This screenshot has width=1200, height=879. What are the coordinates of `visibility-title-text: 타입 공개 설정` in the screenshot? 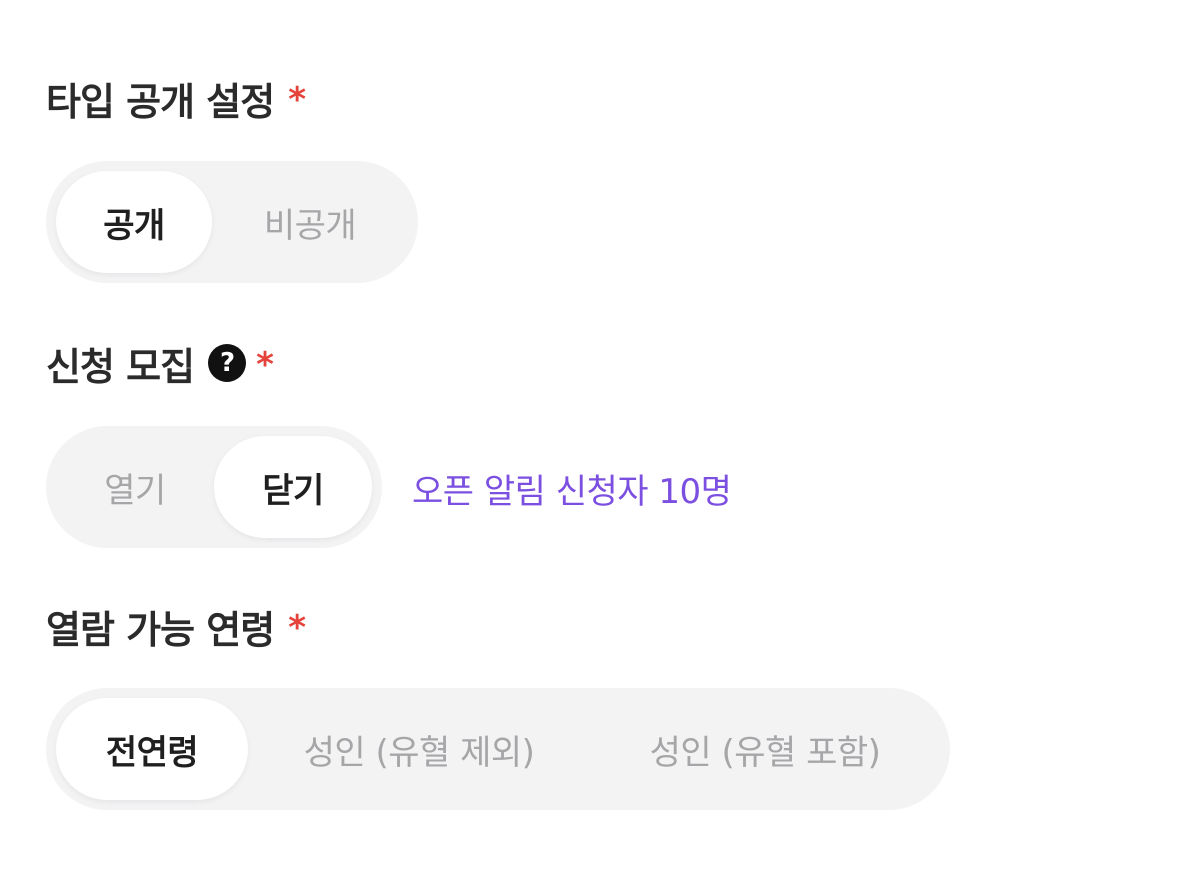 It's located at (160, 101).